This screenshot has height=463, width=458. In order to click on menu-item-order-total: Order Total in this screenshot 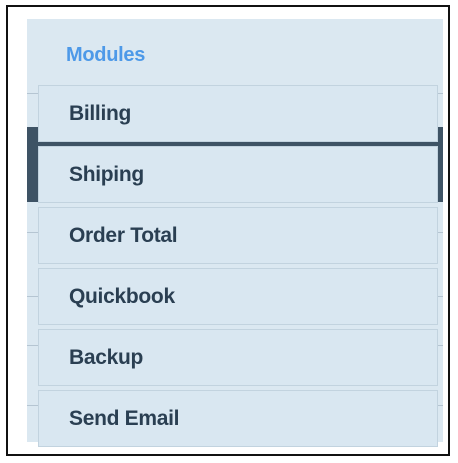, I will do `click(238, 235)`.